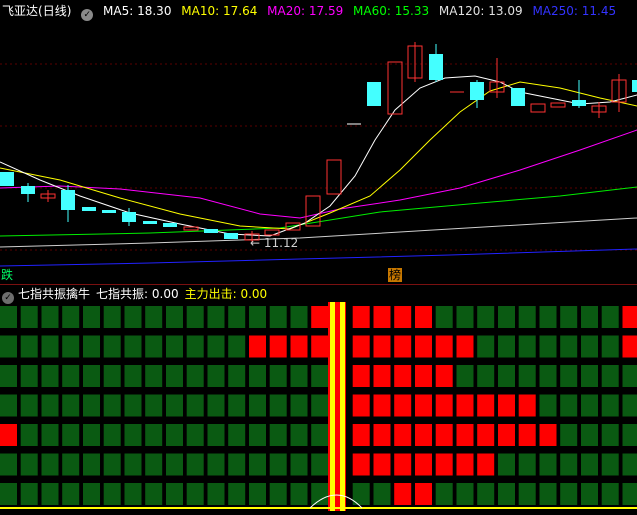 Image resolution: width=637 pixels, height=515 pixels. What do you see at coordinates (219, 11) in the screenshot?
I see `ma10-label: MA10: 17.64` at bounding box center [219, 11].